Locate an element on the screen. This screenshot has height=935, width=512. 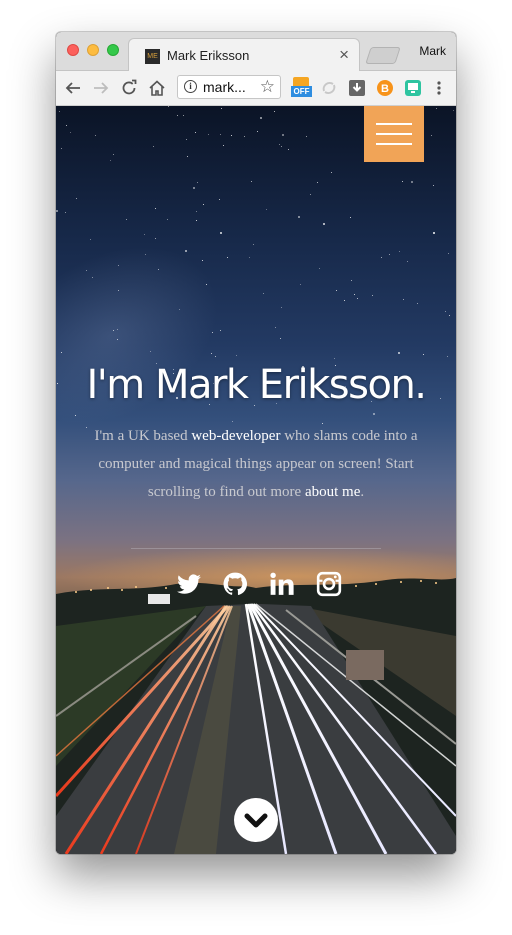
new-tab-button is located at coordinates (383, 55).